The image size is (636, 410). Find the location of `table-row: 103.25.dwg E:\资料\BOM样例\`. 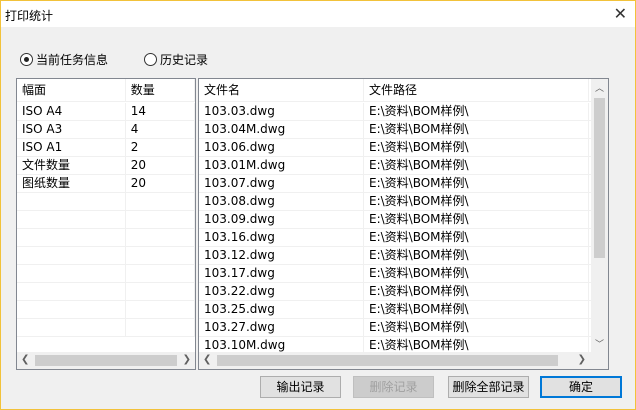

table-row: 103.25.dwg E:\资料\BOM样例\ is located at coordinates (403, 310).